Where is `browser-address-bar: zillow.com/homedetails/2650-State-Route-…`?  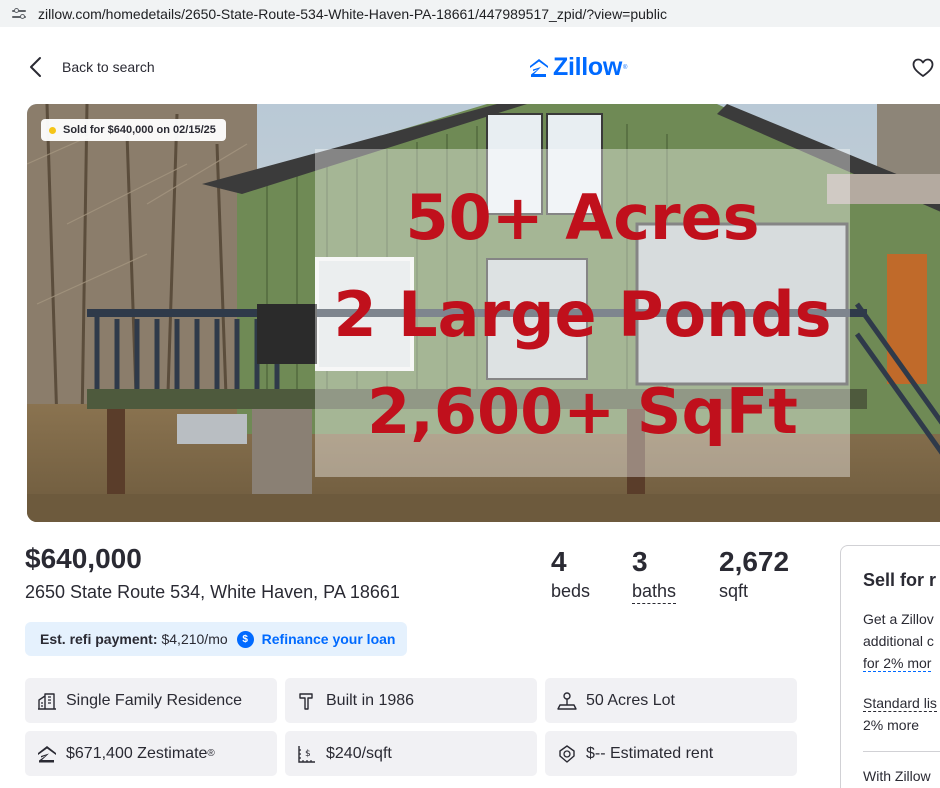
browser-address-bar: zillow.com/homedetails/2650-State-Route-… is located at coordinates (470, 13).